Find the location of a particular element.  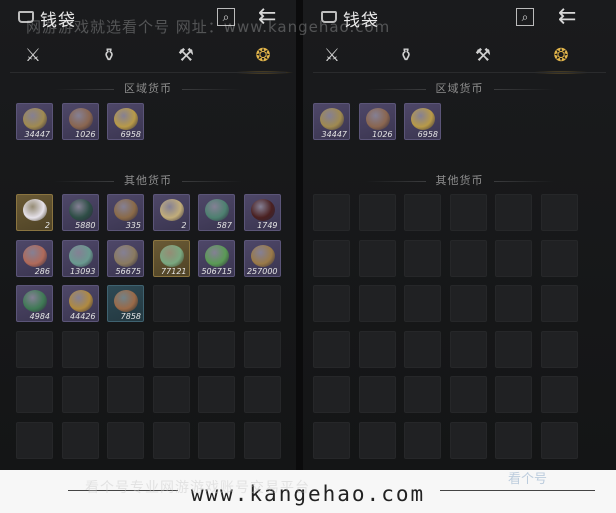

fish-icon is located at coordinates (80, 255).